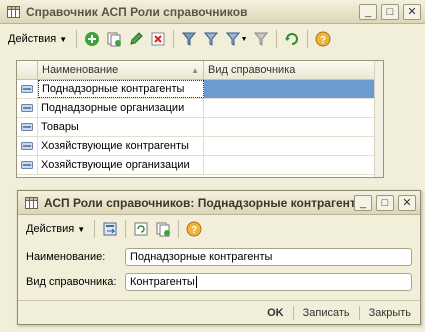  I want to click on text-caret, so click(196, 282).